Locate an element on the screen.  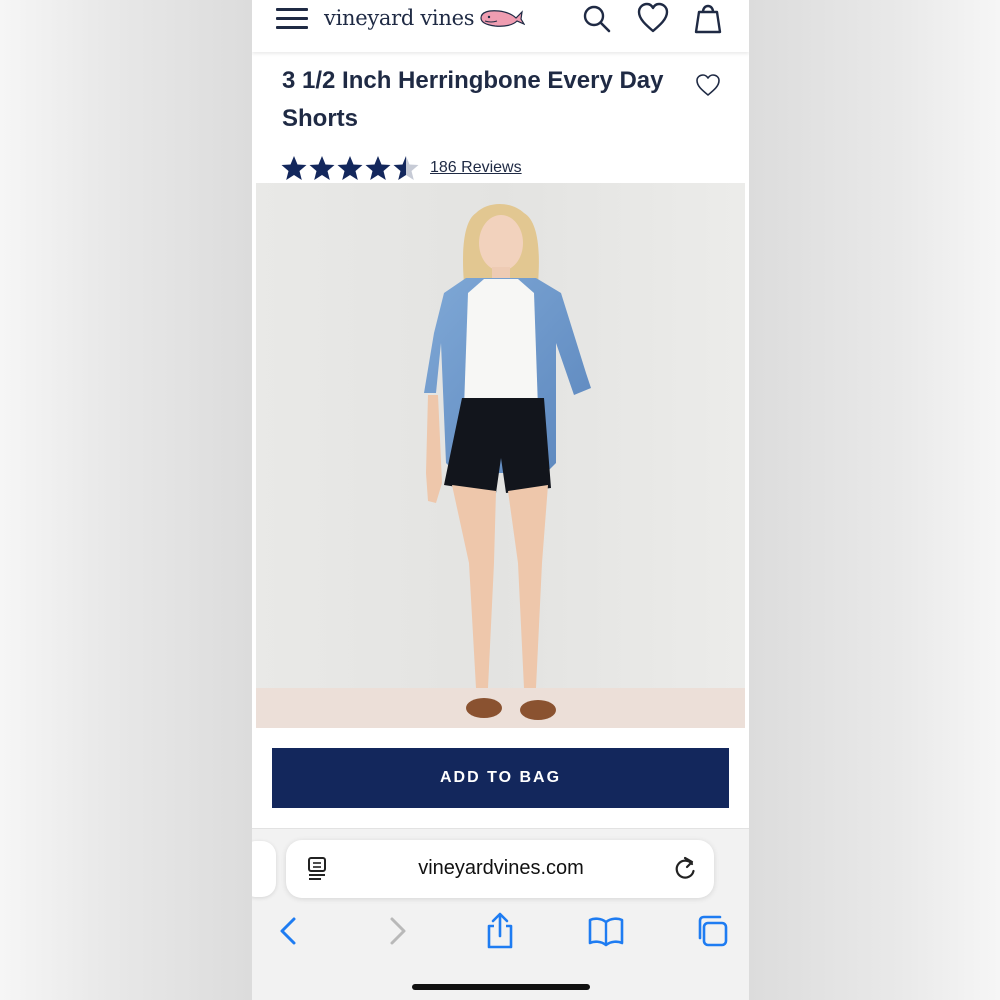
share-icon is located at coordinates (500, 931).